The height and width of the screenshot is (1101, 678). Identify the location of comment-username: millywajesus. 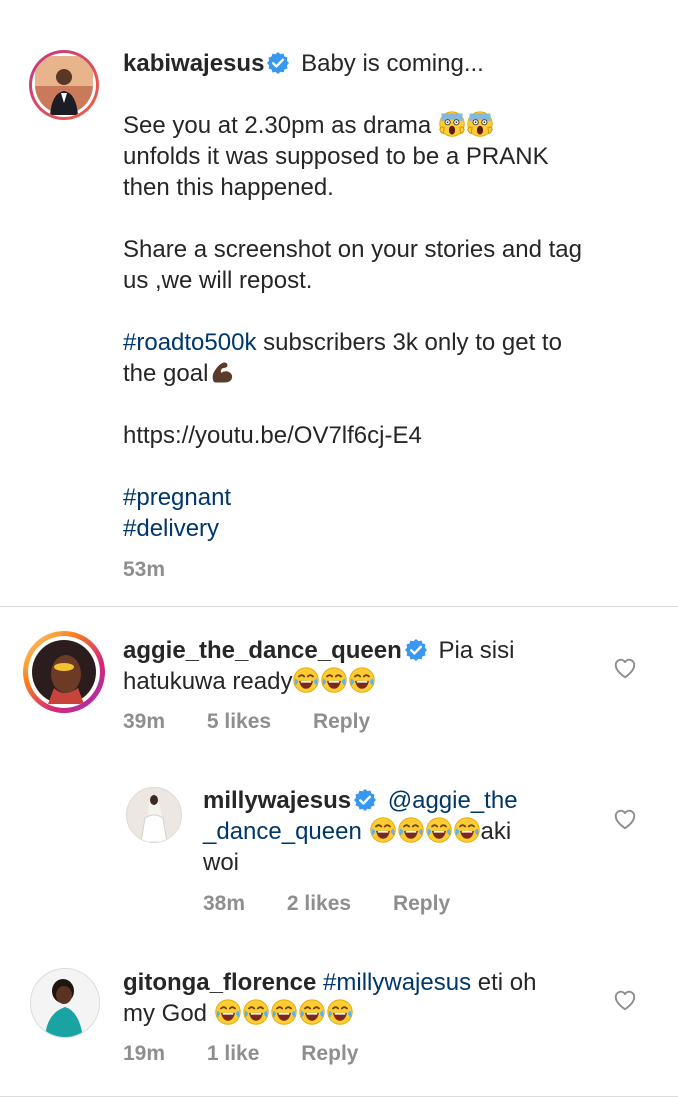
(277, 800).